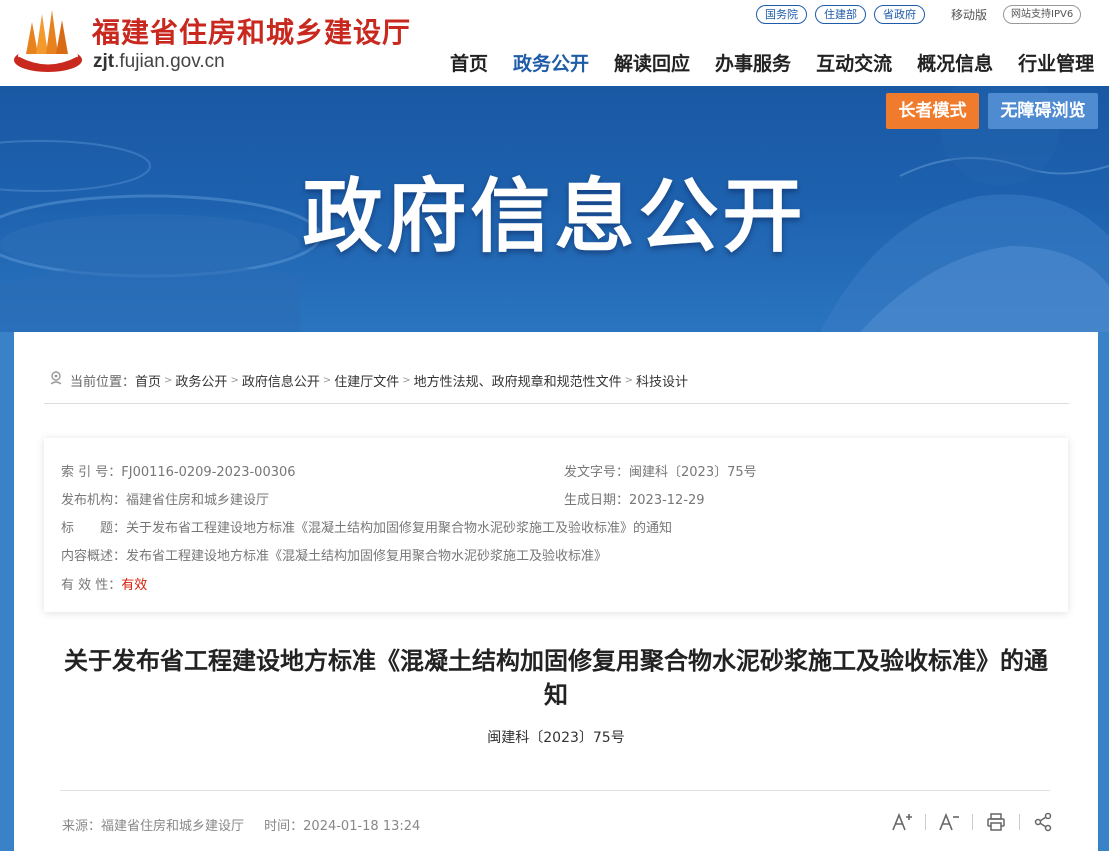  Describe the element at coordinates (1043, 111) in the screenshot. I see `accessible-browse-button: 无障碍浏览` at that location.